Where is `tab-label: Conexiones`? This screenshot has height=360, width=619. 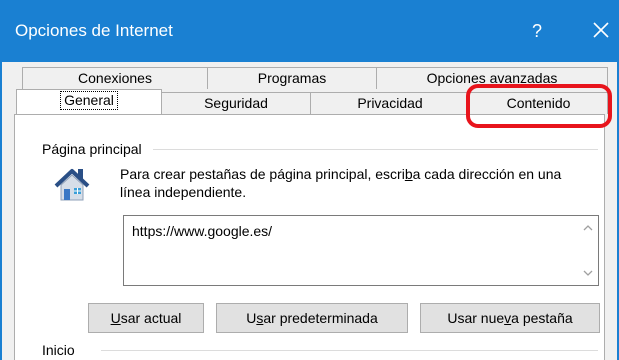 tab-label: Conexiones is located at coordinates (115, 78).